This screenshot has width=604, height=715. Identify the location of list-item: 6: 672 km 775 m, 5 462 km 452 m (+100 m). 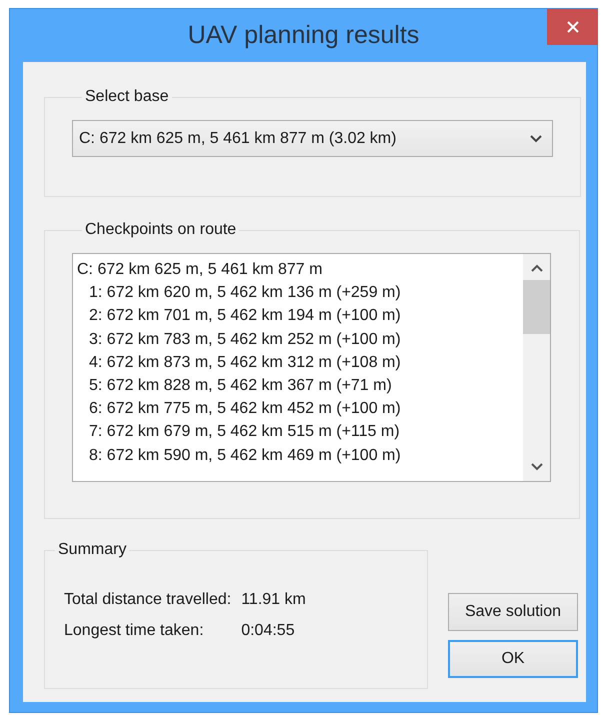
(300, 408).